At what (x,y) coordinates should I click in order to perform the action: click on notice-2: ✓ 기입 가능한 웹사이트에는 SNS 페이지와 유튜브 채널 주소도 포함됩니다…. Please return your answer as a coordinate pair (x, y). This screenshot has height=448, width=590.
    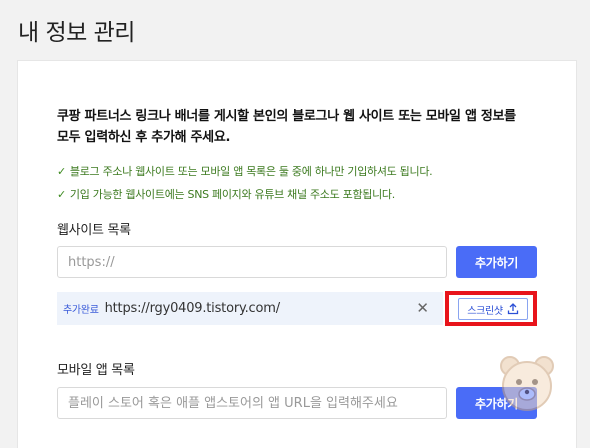
    Looking at the image, I should click on (226, 194).